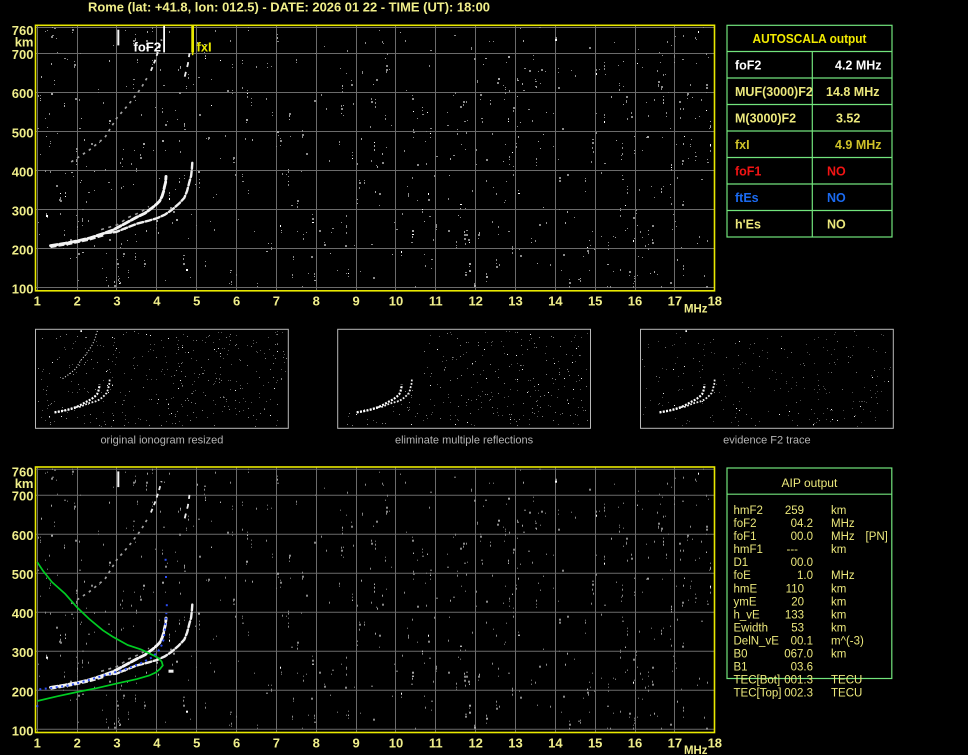 The width and height of the screenshot is (968, 755). Describe the element at coordinates (795, 589) in the screenshot. I see `svg-text: 110` at that location.